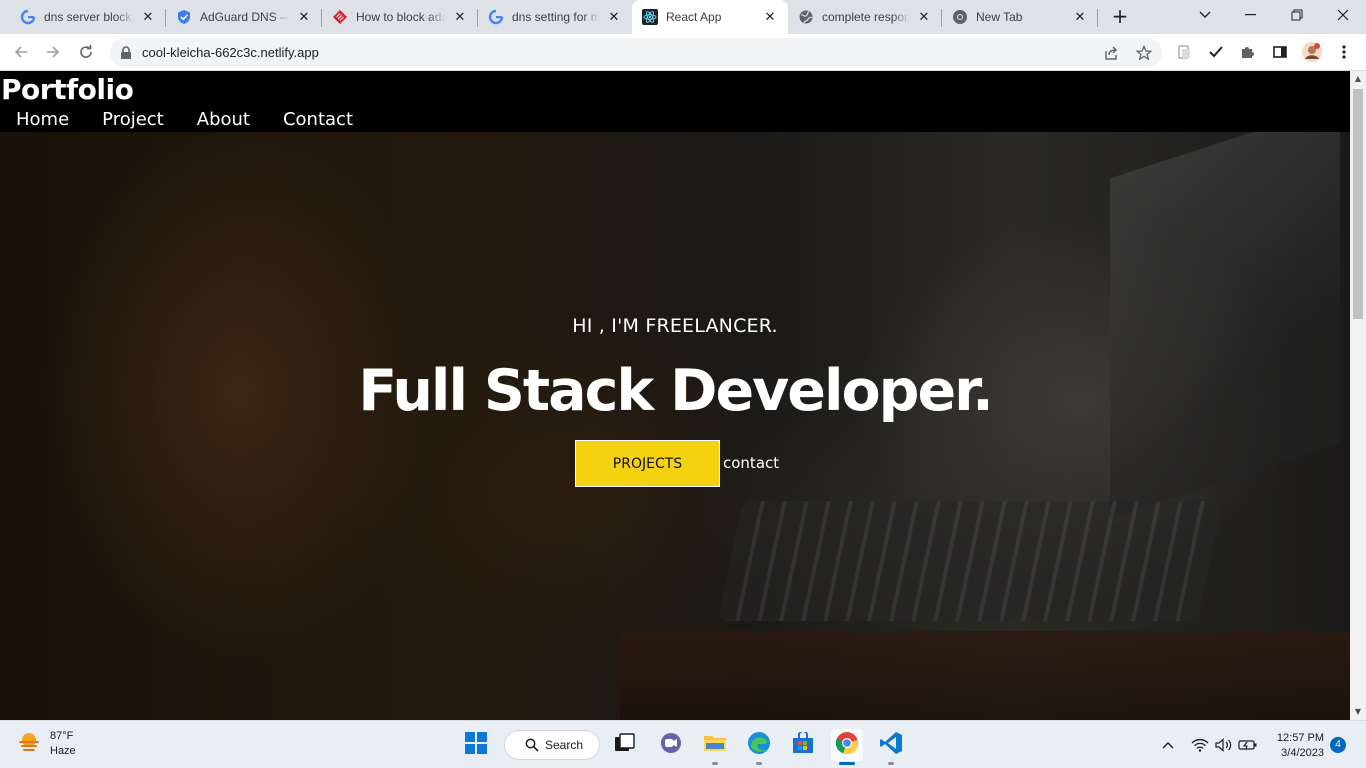 This screenshot has height=768, width=1366. What do you see at coordinates (62, 736) in the screenshot?
I see `weather-temp: 87°F` at bounding box center [62, 736].